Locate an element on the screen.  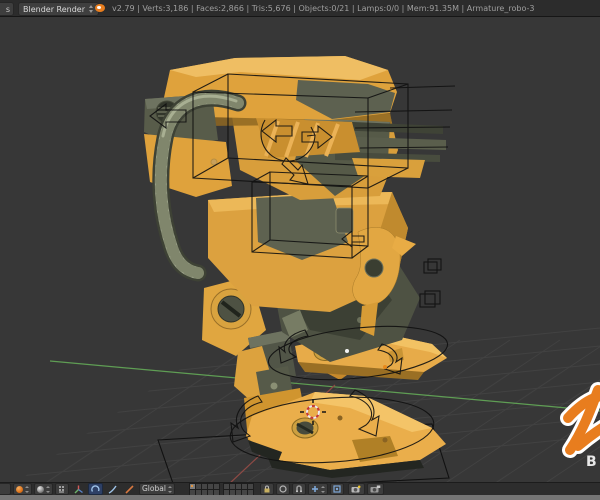
render-engine-dropdown: Blender Render is located at coordinates (59, 9).